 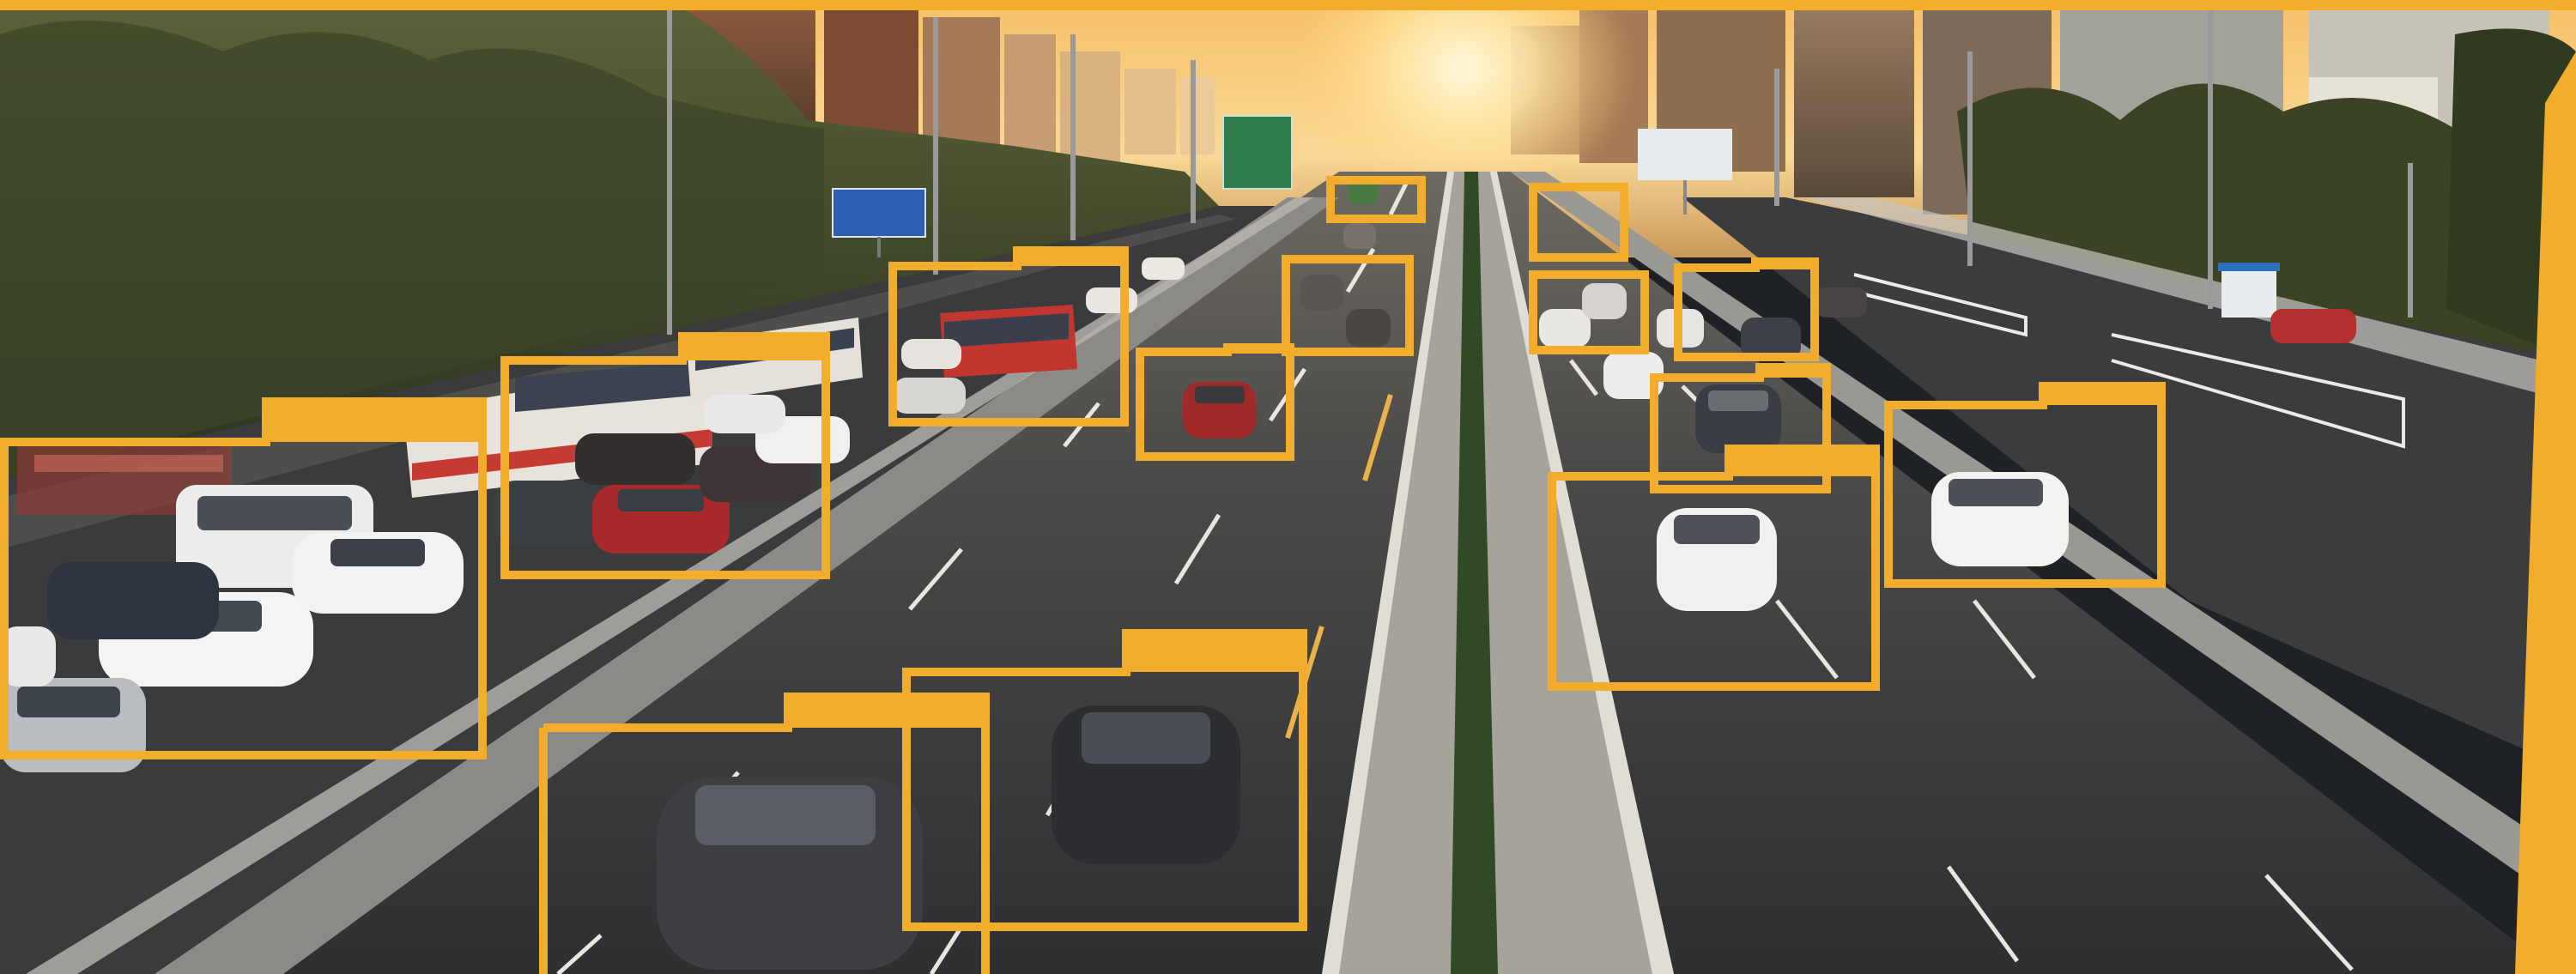 What do you see at coordinates (1288, 5) in the screenshot?
I see `top-frame-bar` at bounding box center [1288, 5].